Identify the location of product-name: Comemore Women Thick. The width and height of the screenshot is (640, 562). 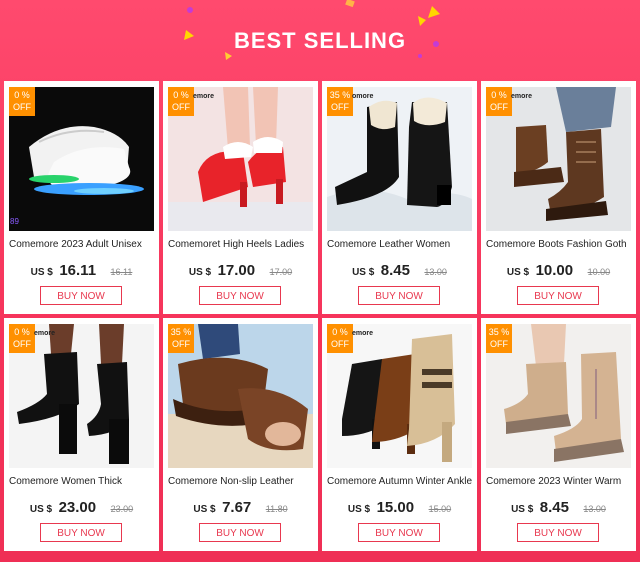
(84, 481).